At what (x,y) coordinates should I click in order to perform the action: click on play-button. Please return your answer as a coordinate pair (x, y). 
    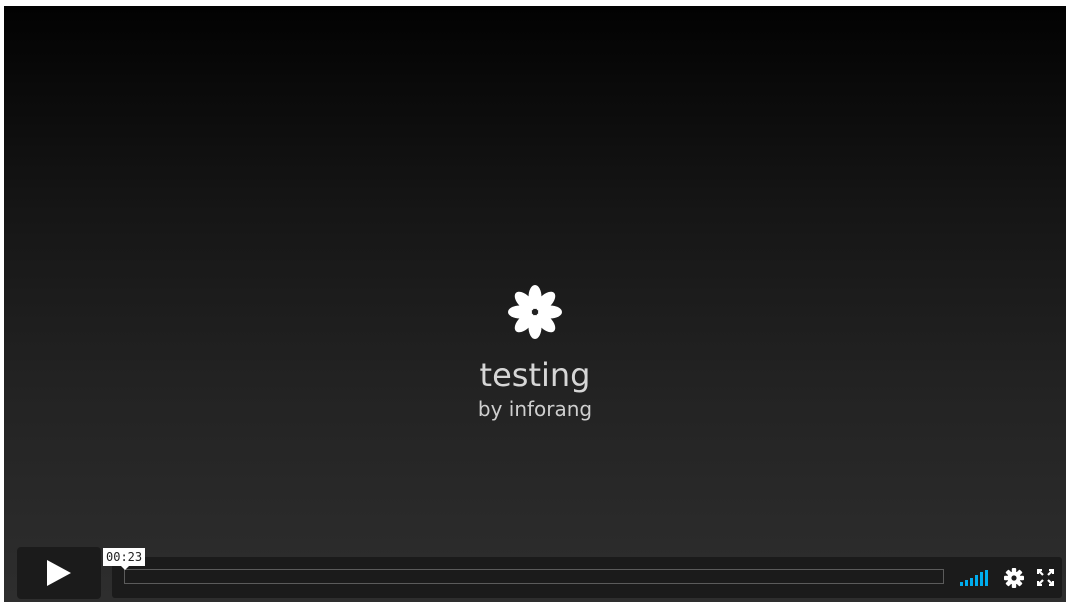
    Looking at the image, I should click on (59, 573).